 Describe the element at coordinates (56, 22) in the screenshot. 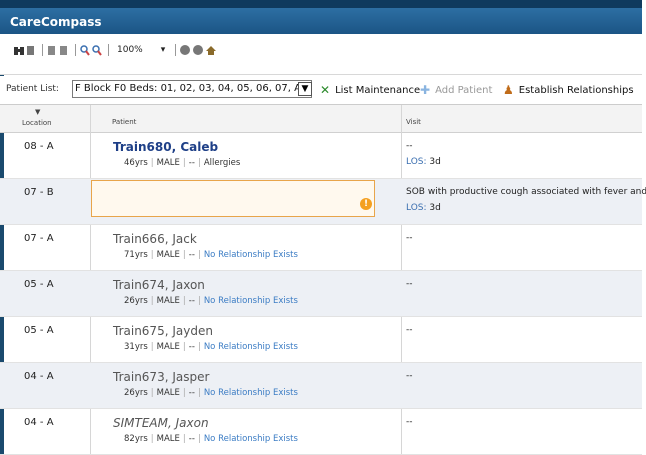

I see `app-title: CareCompass` at that location.